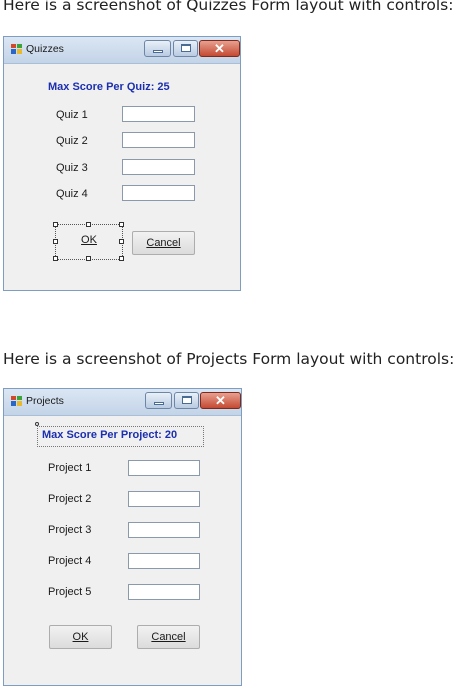 This screenshot has width=465, height=686. I want to click on quizzes-window-title: Quizzes, so click(45, 49).